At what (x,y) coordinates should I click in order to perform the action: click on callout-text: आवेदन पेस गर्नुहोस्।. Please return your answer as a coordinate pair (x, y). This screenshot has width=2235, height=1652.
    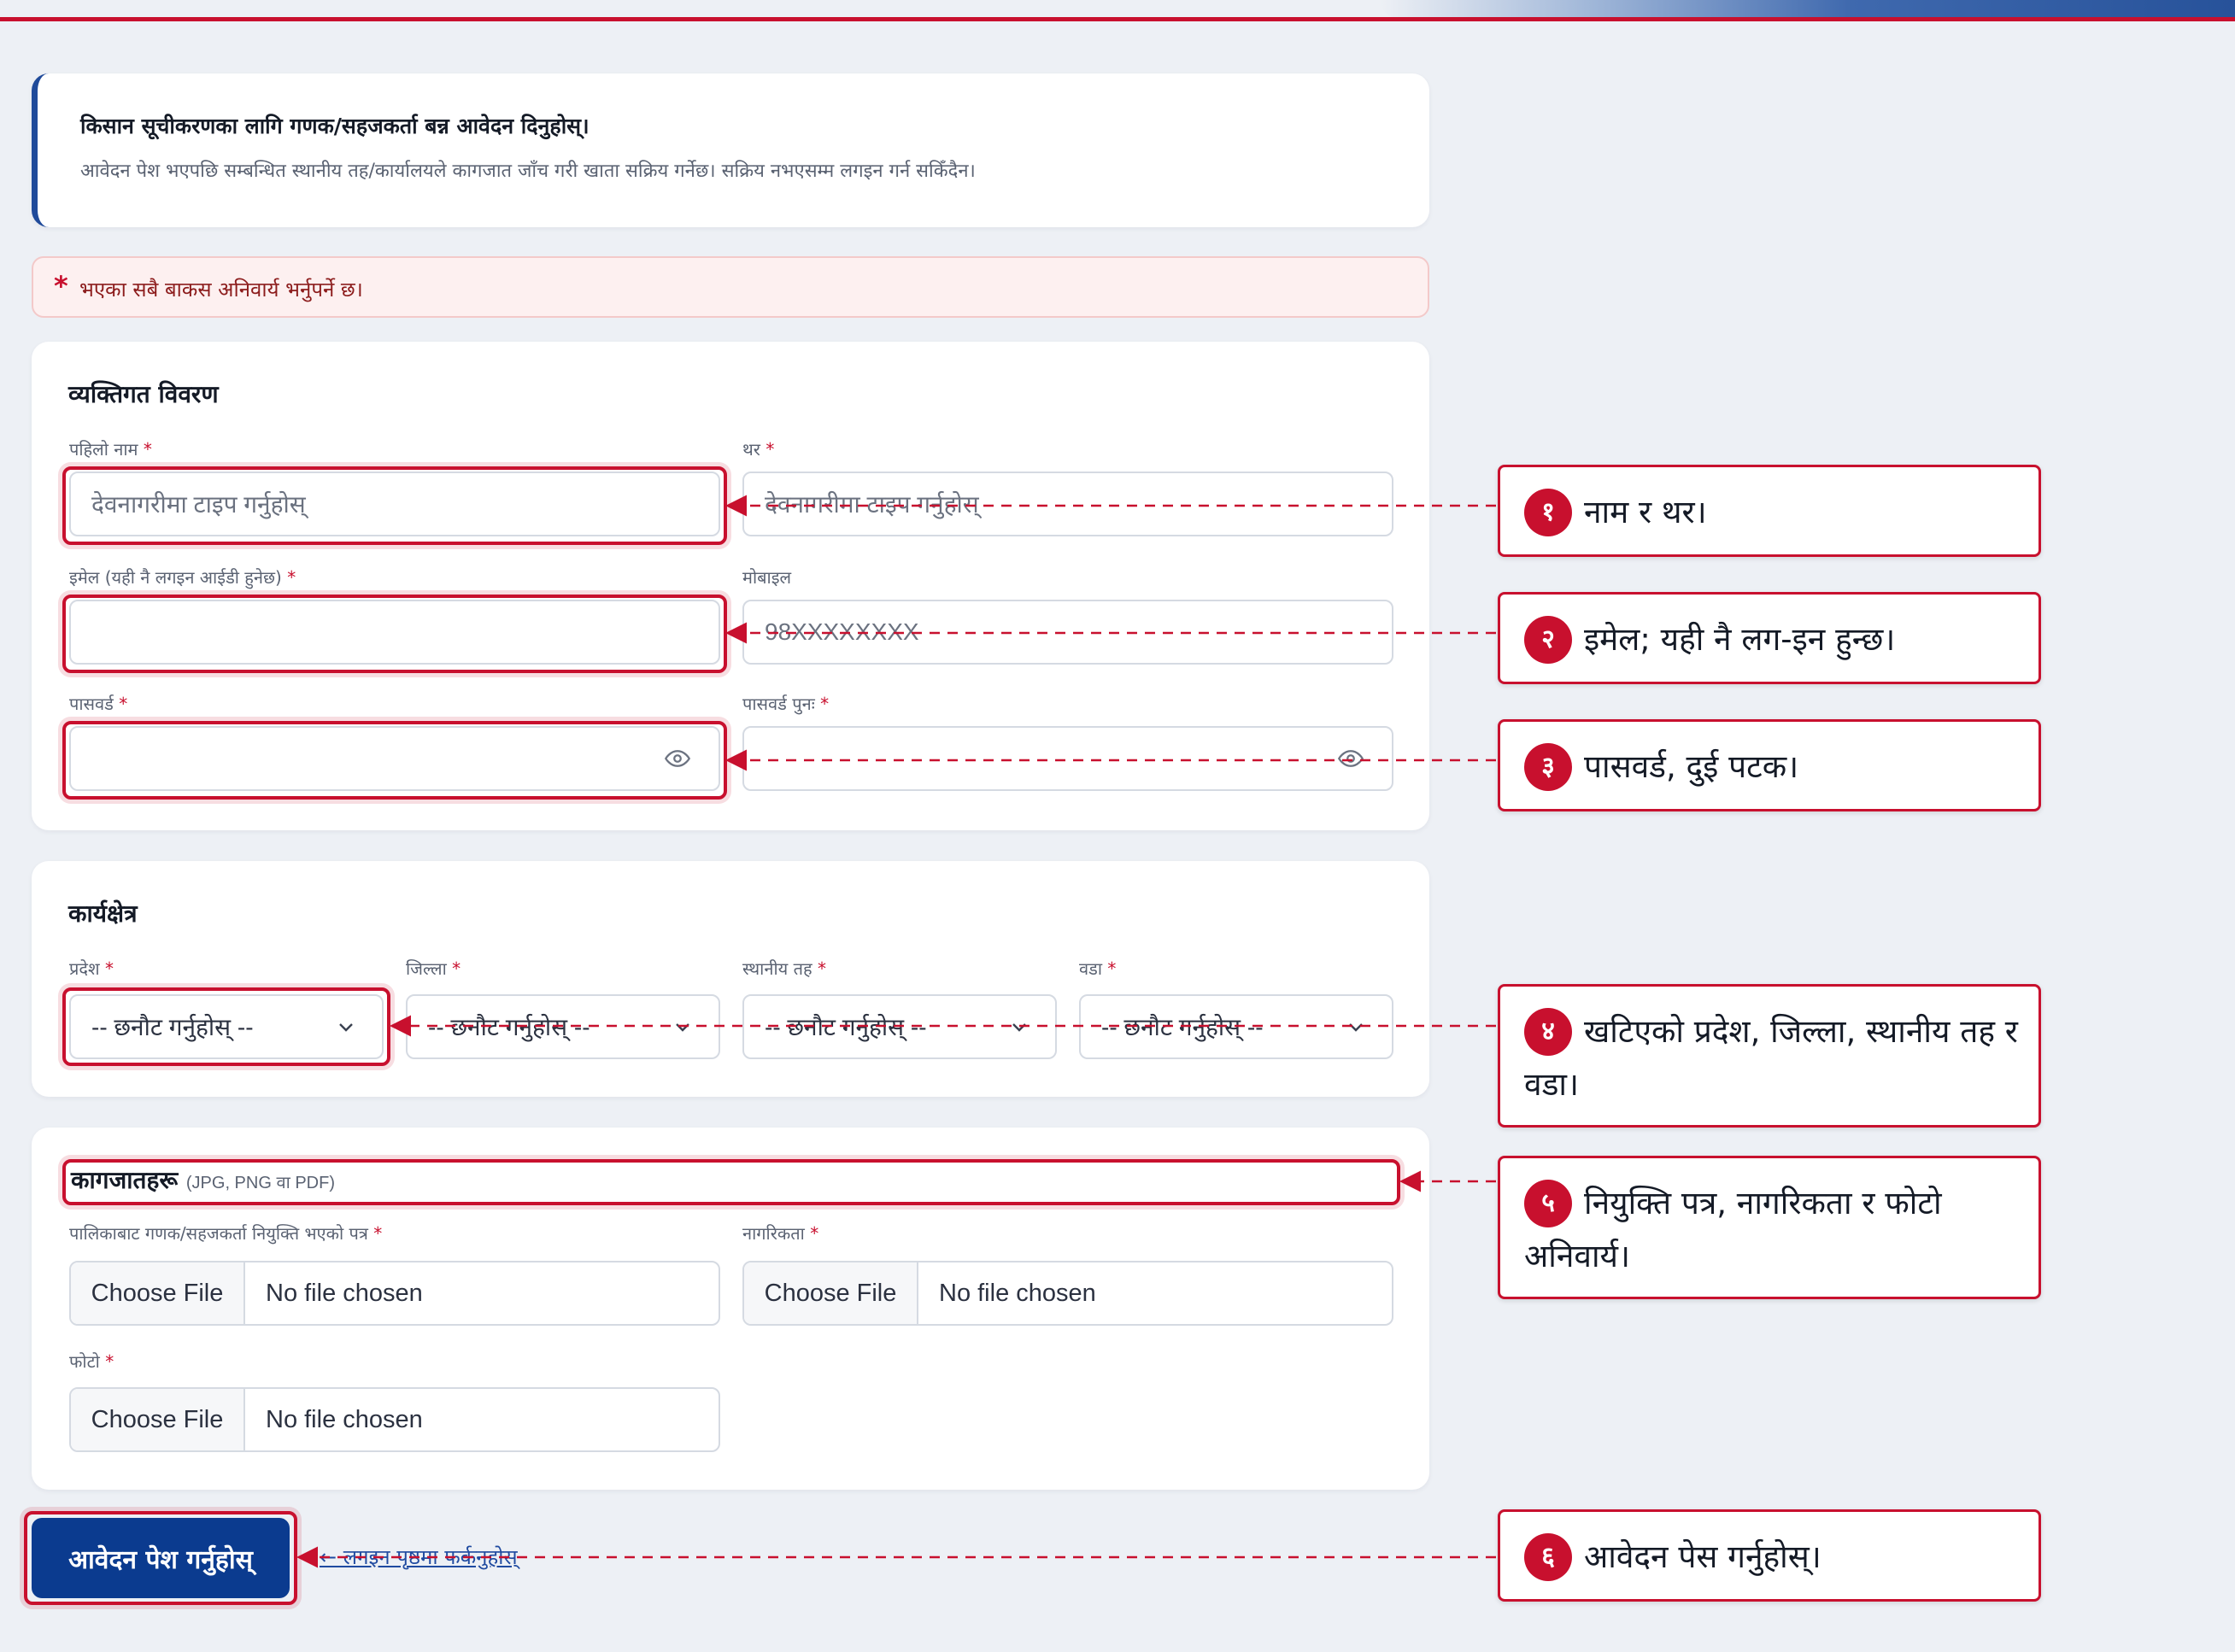
    Looking at the image, I should click on (1702, 1556).